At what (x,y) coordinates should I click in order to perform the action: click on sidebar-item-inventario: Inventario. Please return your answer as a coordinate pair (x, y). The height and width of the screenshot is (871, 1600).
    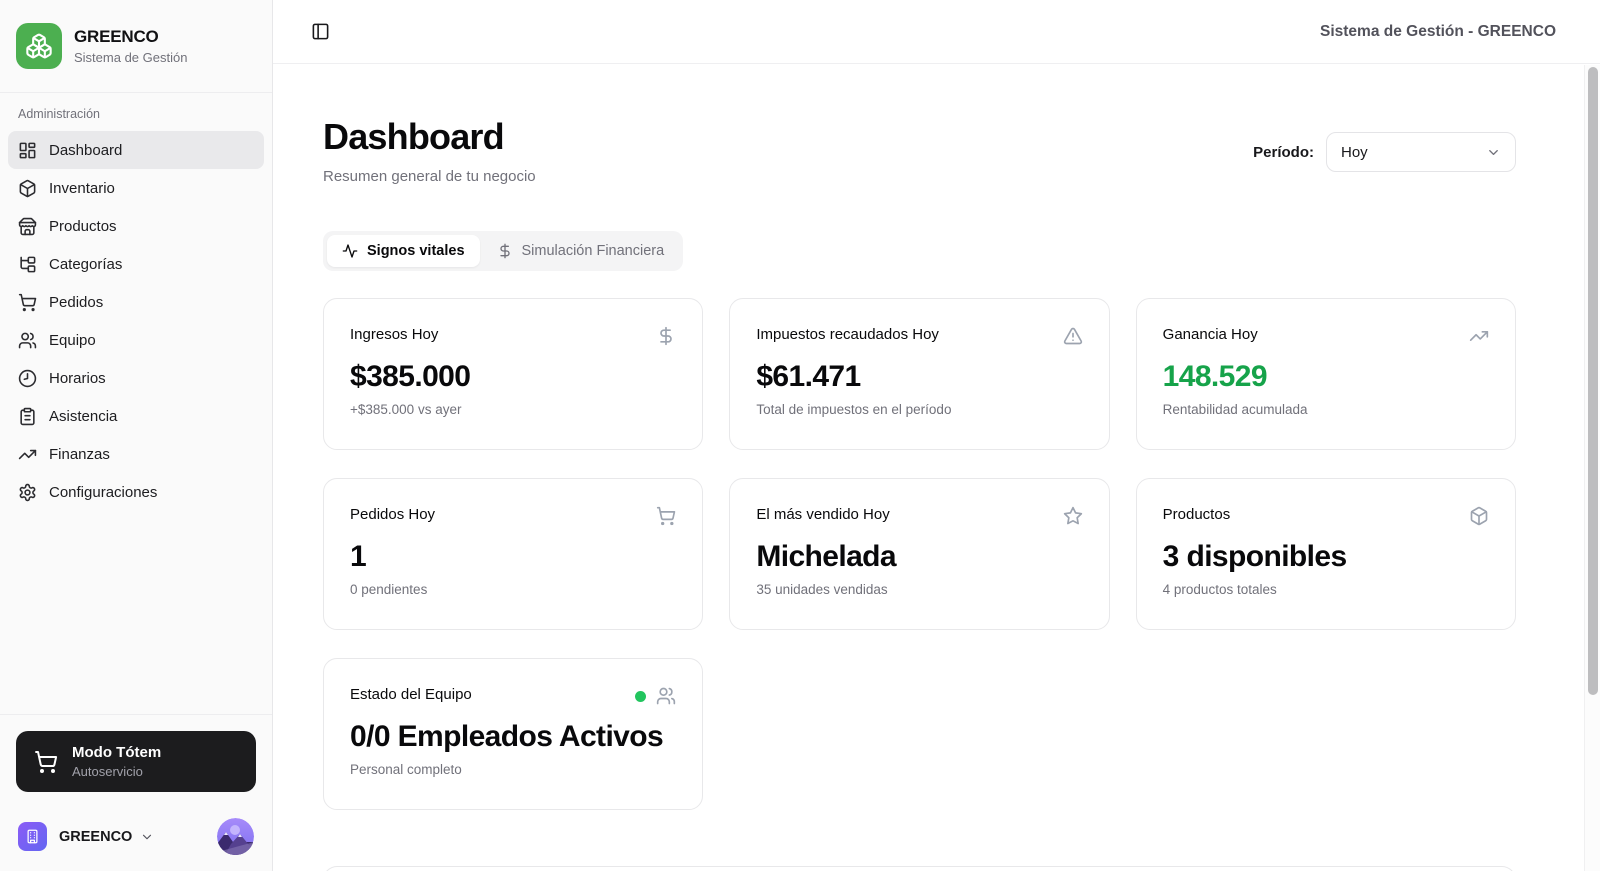
    Looking at the image, I should click on (136, 188).